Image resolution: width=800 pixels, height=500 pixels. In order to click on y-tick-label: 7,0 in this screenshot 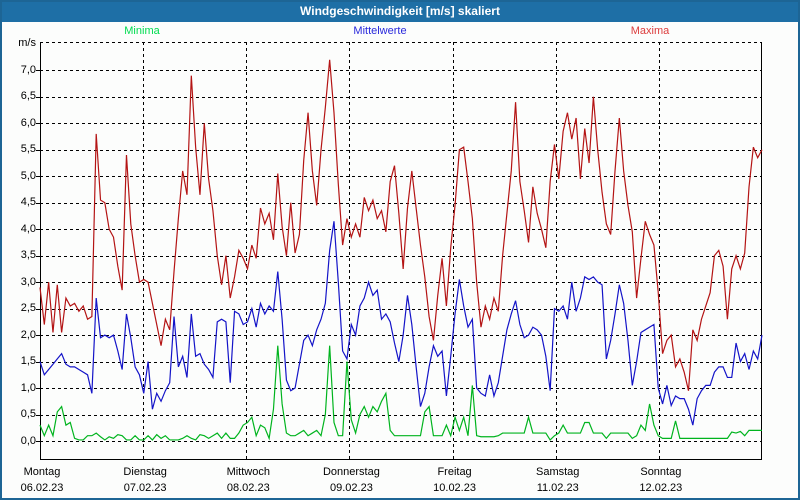, I will do `click(28, 69)`.